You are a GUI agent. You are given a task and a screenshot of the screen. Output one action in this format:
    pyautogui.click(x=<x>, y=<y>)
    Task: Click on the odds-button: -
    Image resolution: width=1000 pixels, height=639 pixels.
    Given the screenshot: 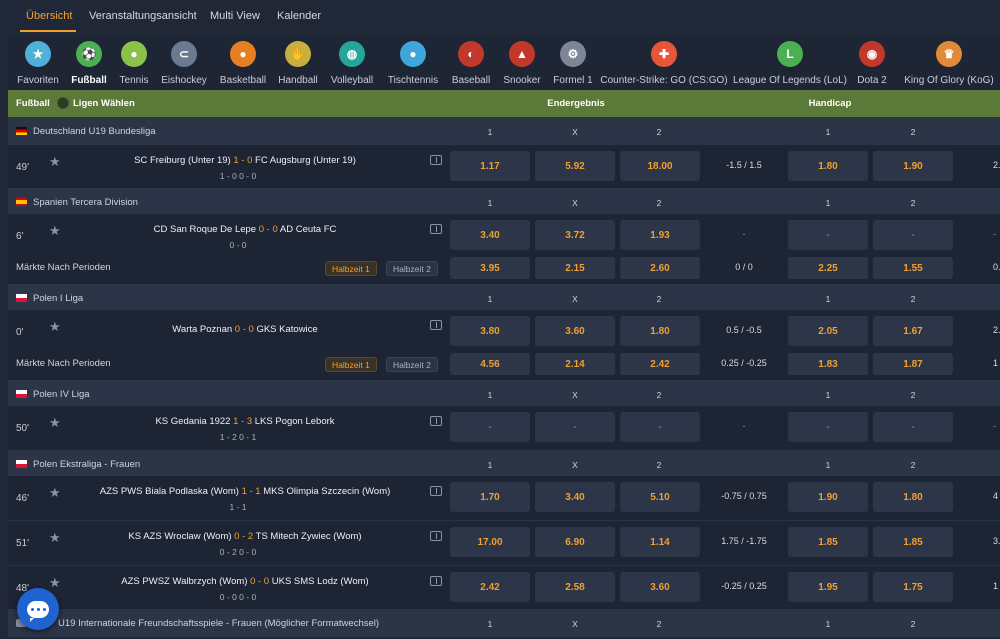 What is the action you would take?
    pyautogui.click(x=575, y=427)
    